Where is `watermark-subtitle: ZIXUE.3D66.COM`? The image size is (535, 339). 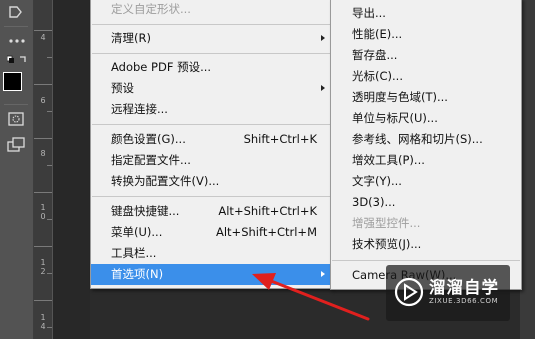
watermark-subtitle: ZIXUE.3D66.COM is located at coordinates (464, 301).